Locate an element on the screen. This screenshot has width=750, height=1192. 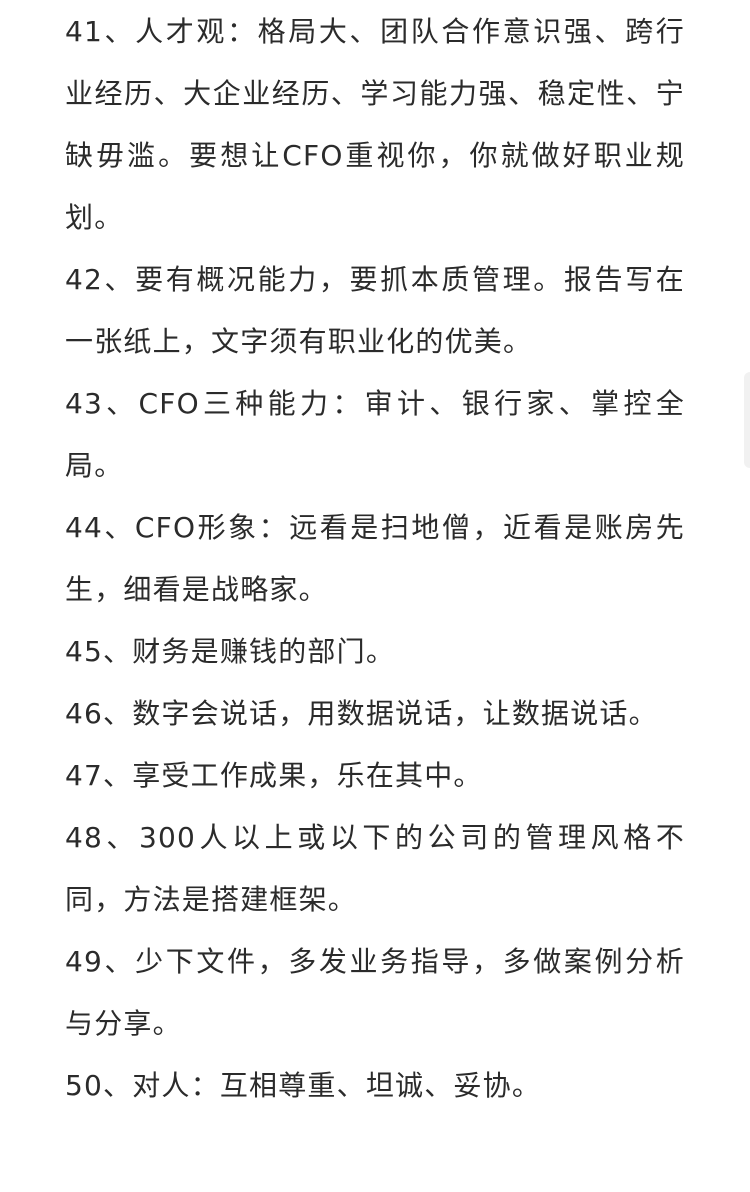
side-edge-tab is located at coordinates (747, 420).